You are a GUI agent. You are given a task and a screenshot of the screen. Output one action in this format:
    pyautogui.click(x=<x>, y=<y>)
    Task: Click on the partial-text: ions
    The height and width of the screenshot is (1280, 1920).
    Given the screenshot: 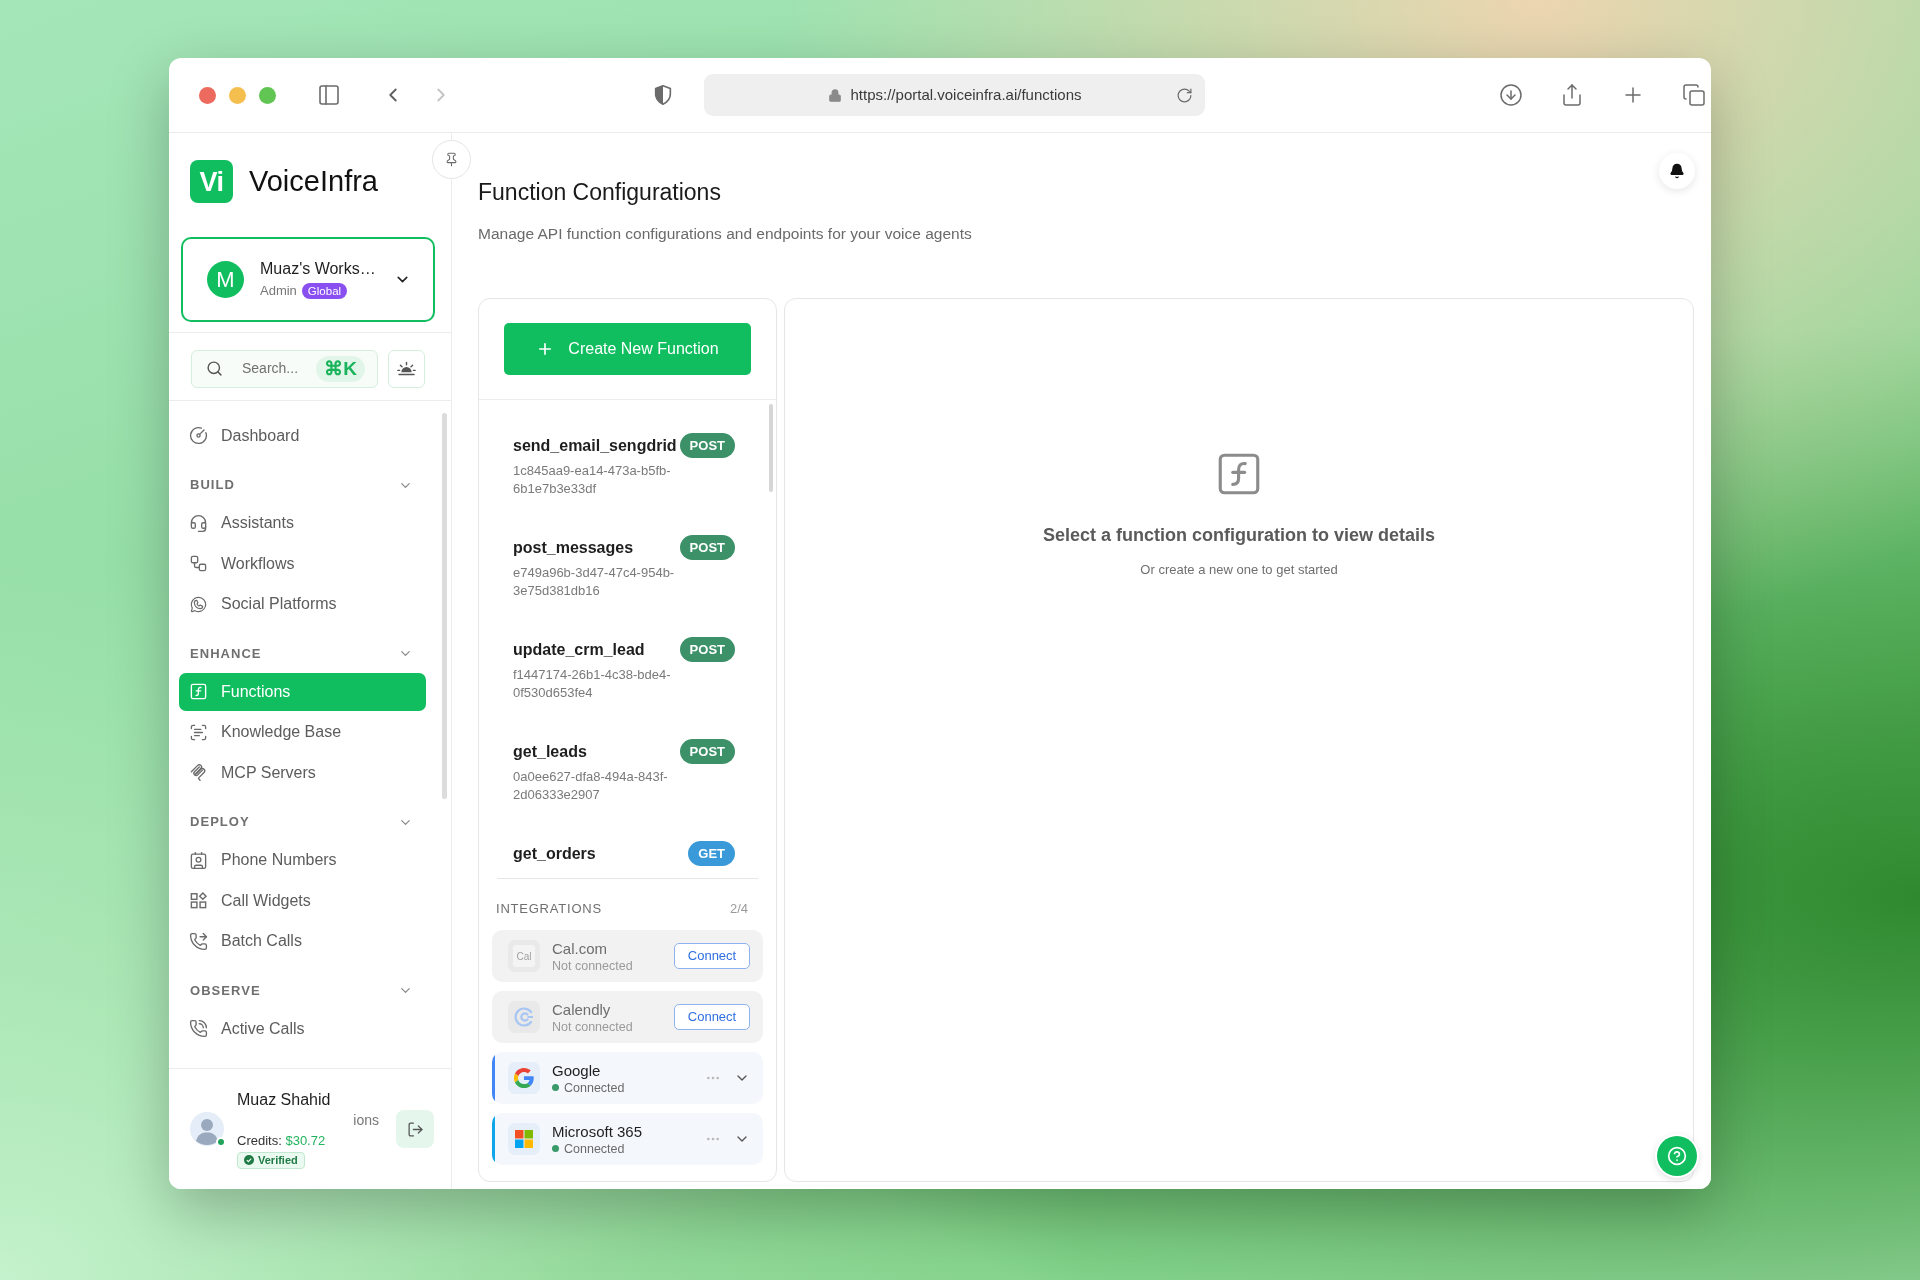 What is the action you would take?
    pyautogui.click(x=366, y=1120)
    